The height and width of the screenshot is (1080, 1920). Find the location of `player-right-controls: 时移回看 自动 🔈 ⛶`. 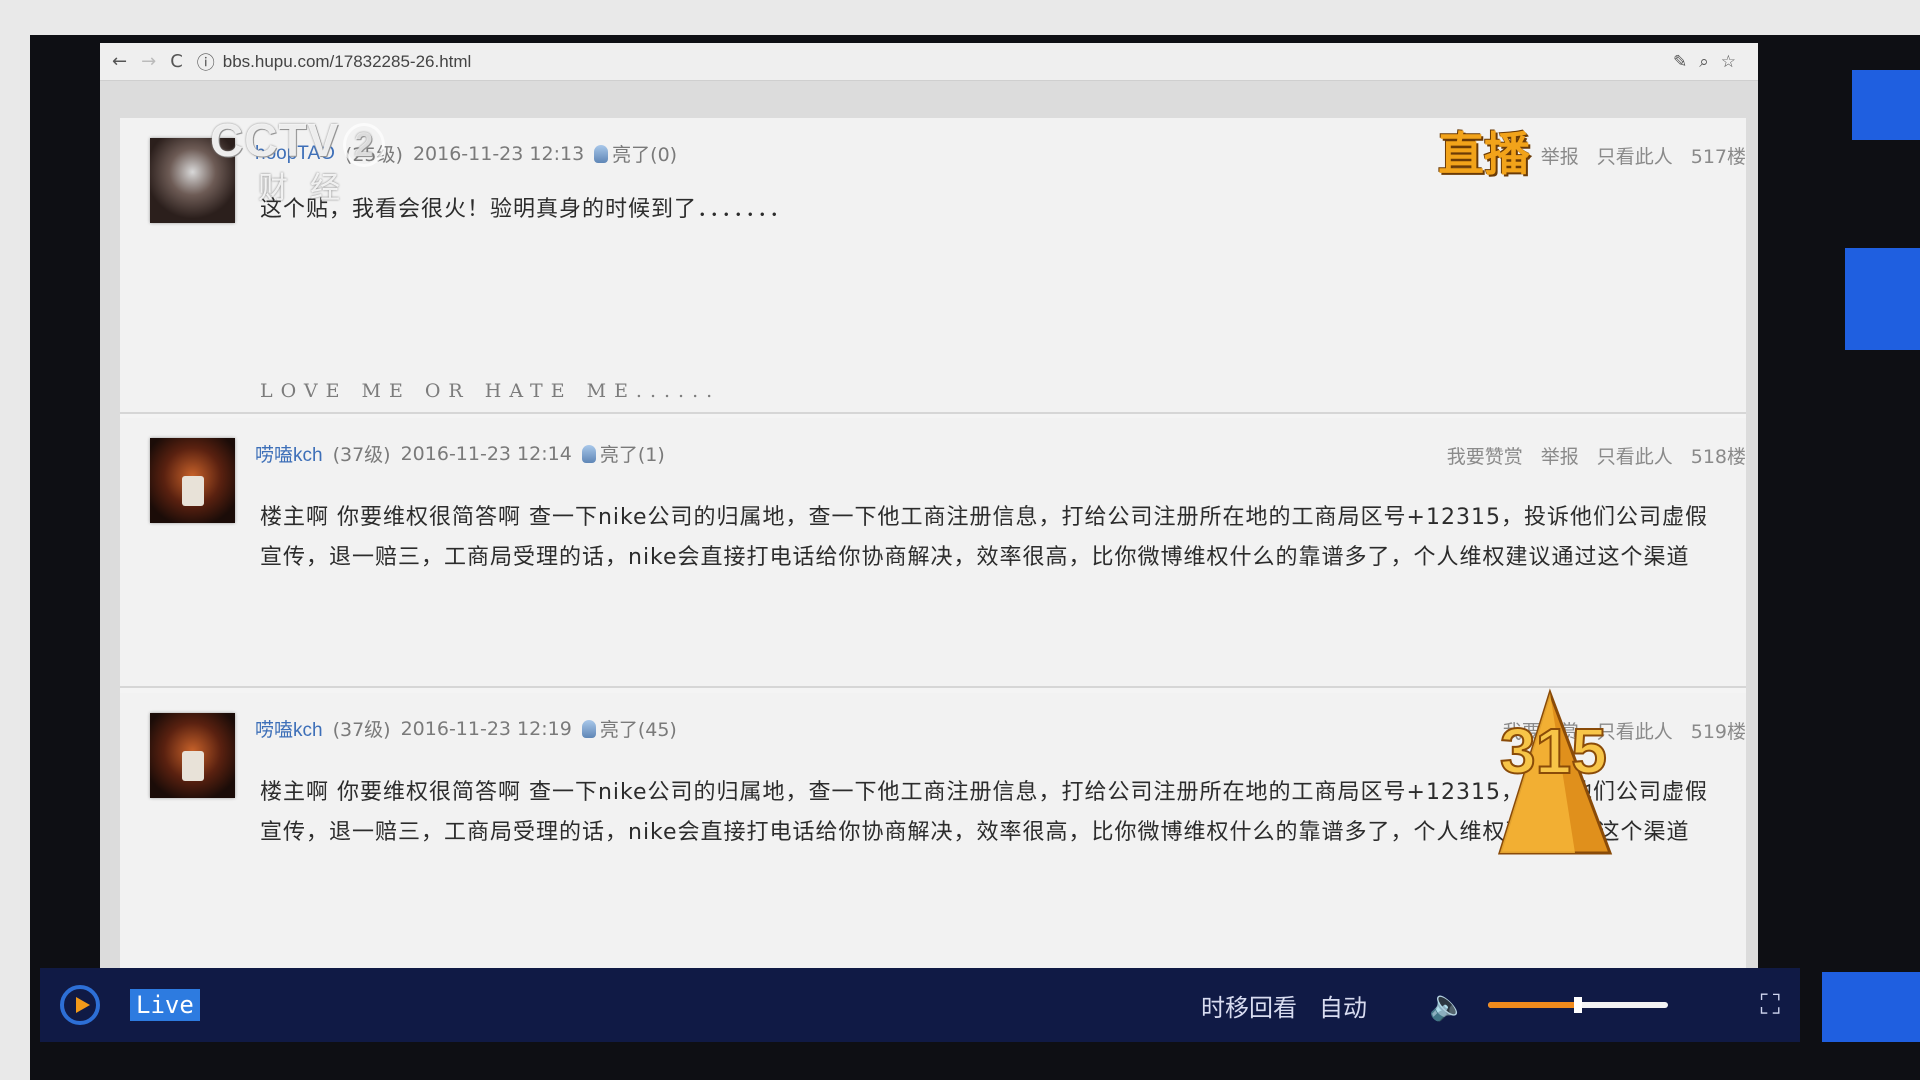

player-right-controls: 时移回看 自动 🔈 ⛶ is located at coordinates (1490, 1005).